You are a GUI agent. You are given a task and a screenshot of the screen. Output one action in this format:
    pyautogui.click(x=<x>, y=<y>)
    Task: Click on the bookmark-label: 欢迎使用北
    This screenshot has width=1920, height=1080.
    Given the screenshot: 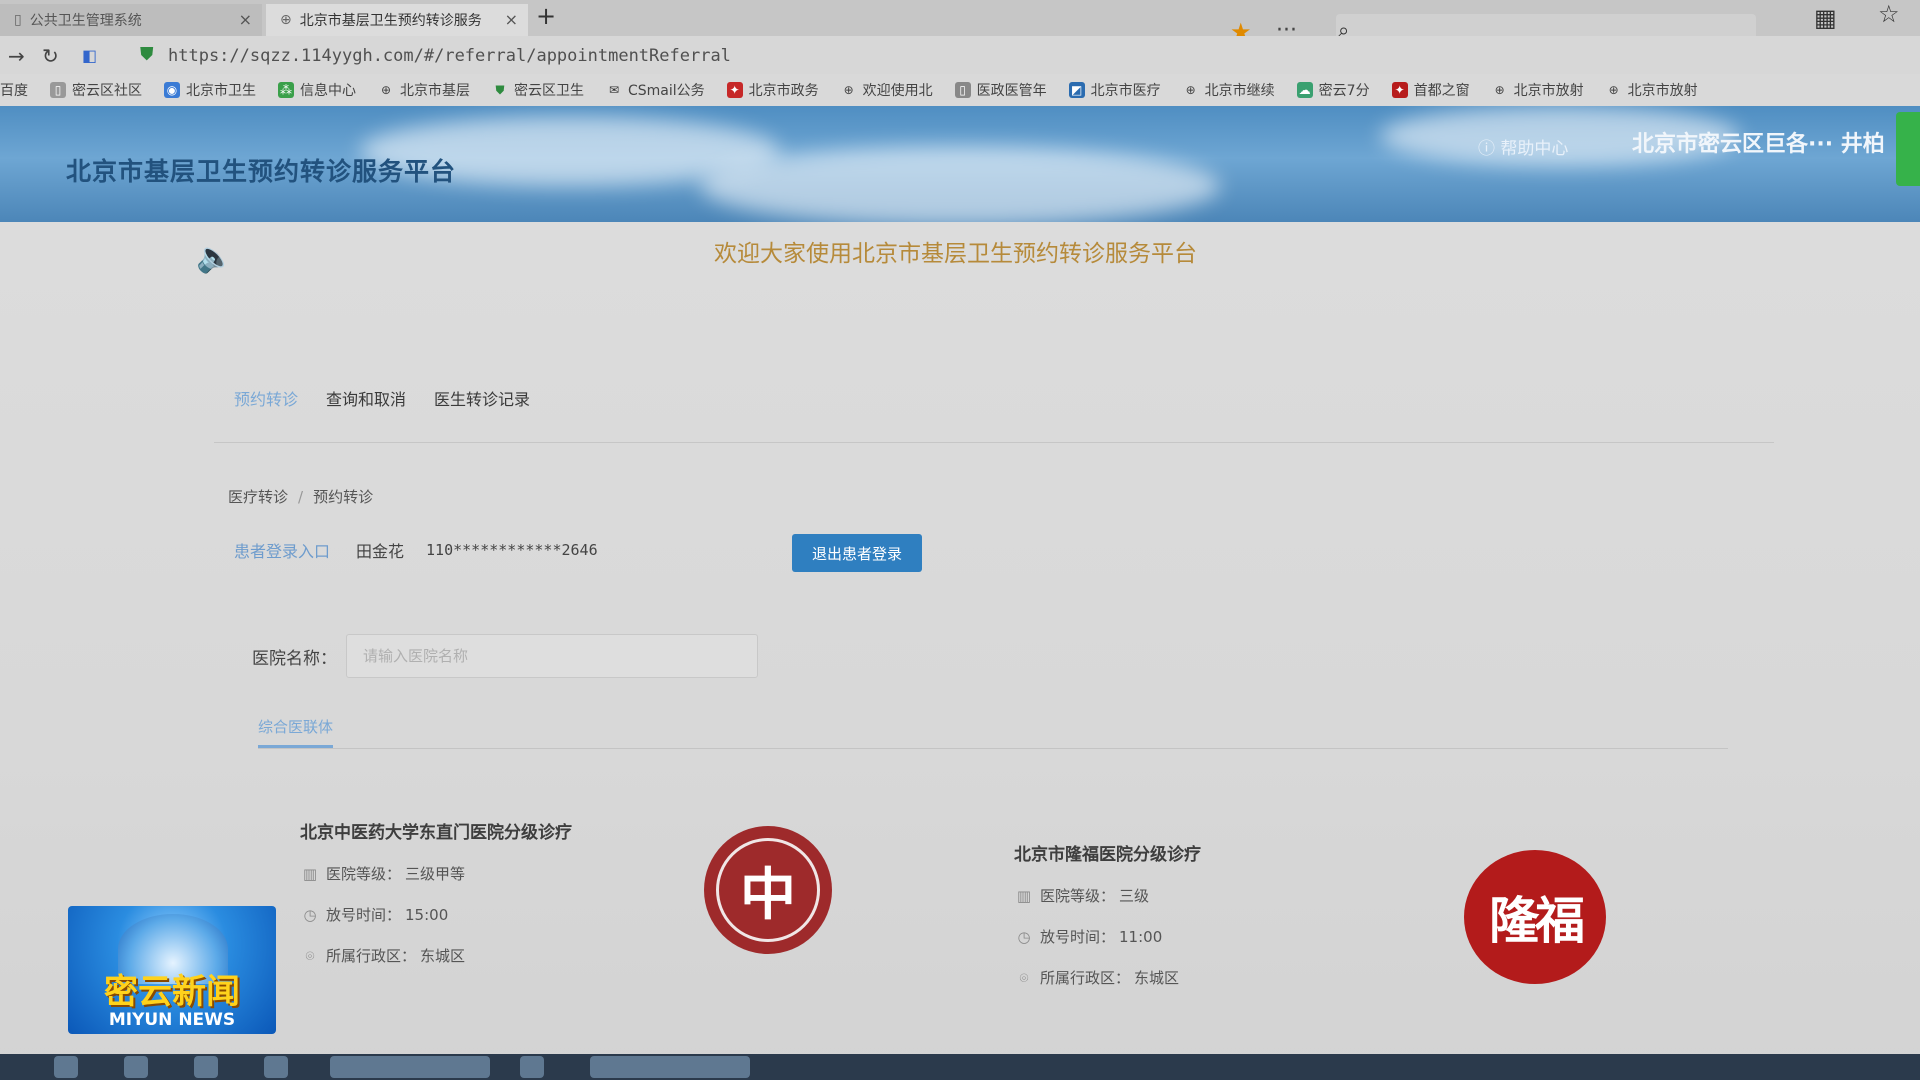 What is the action you would take?
    pyautogui.click(x=897, y=91)
    